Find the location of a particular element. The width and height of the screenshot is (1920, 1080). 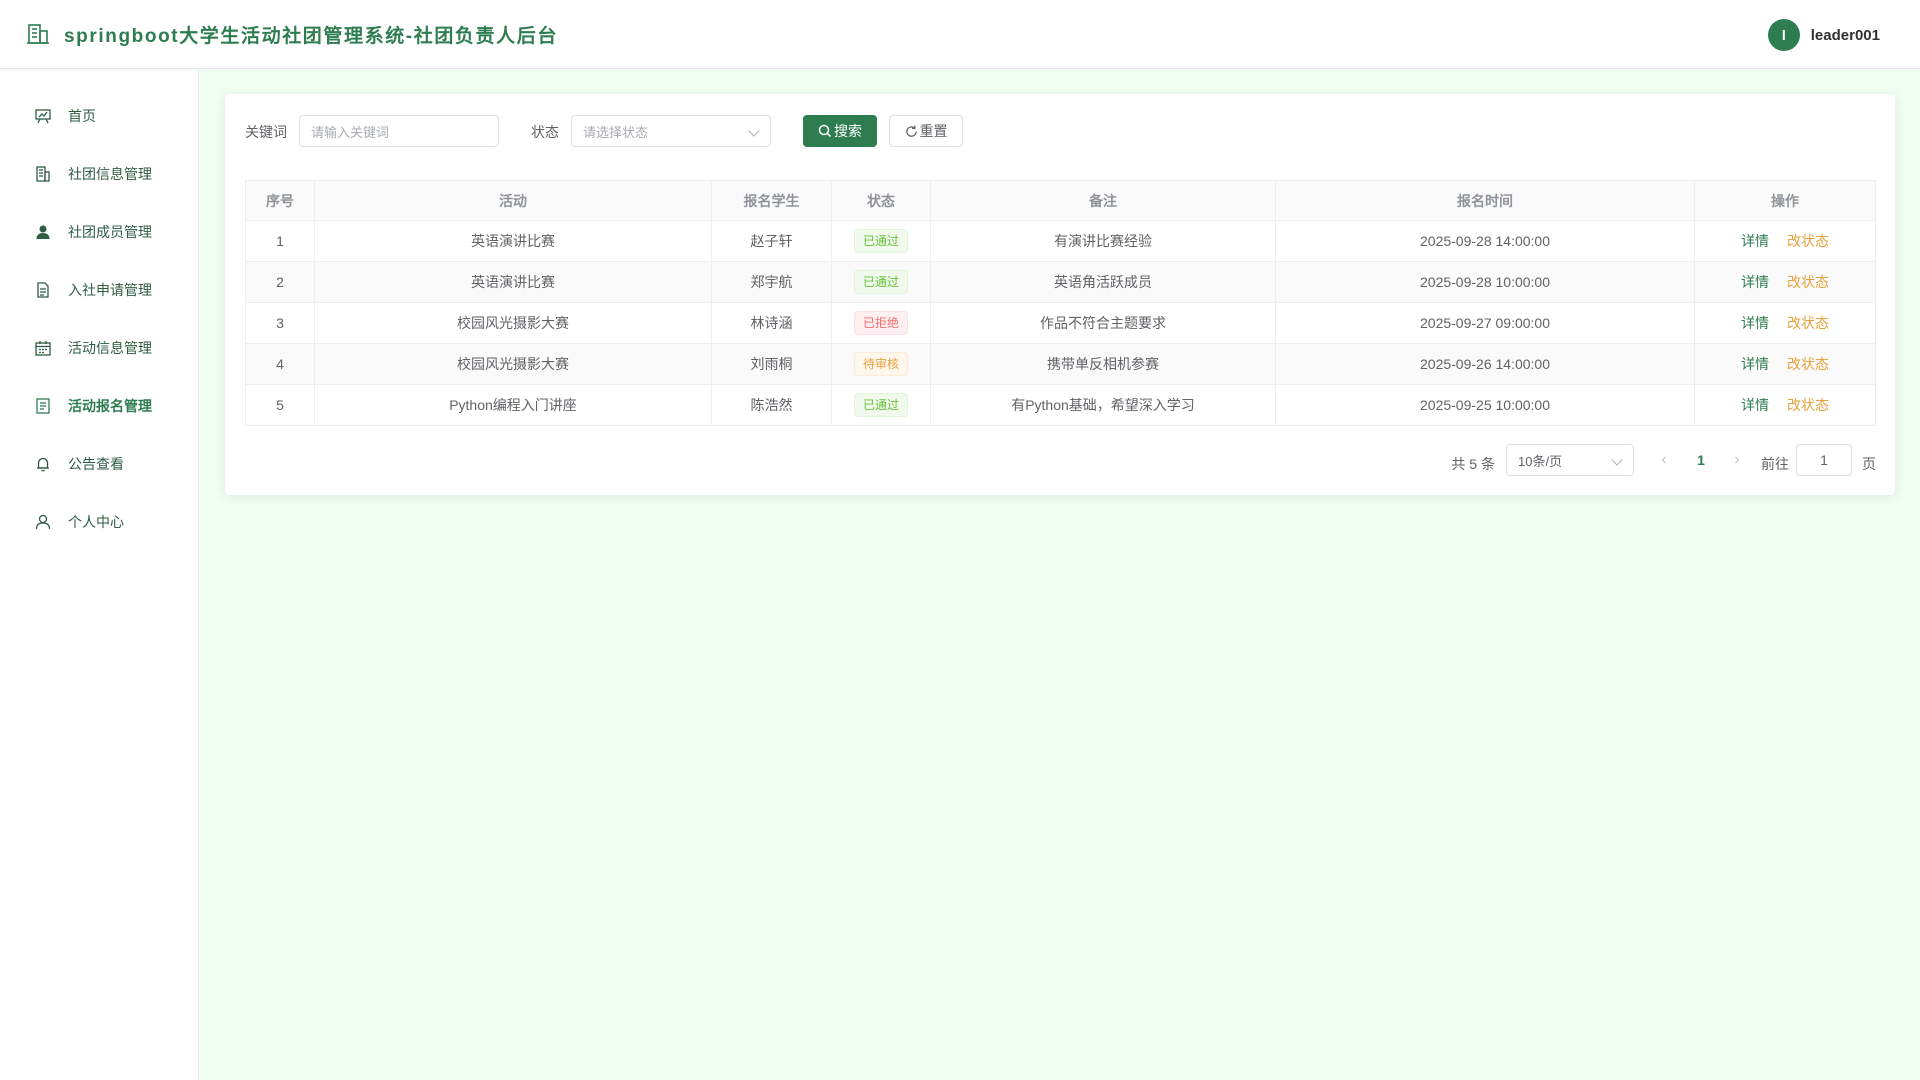

column-header-actions: 操作 is located at coordinates (1785, 200).